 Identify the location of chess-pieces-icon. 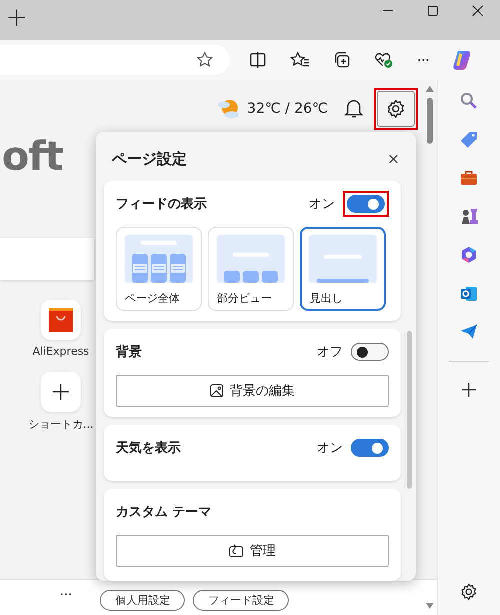
(469, 216).